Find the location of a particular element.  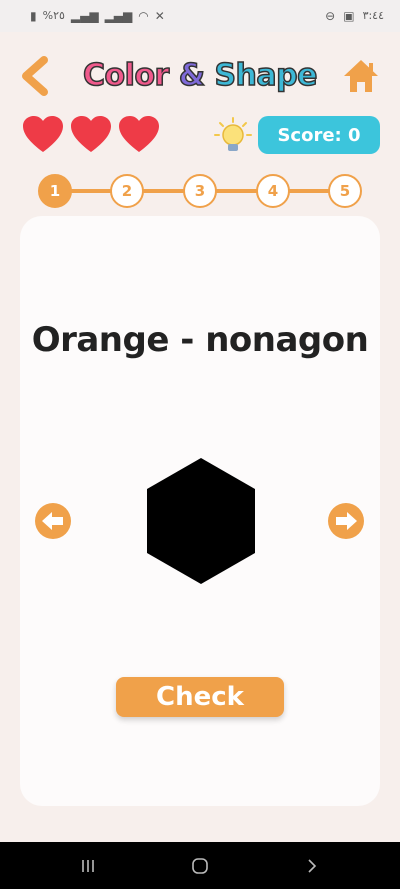

status-left: ▮ %٢٥ ▂▄▆ ▂▄▆ ◠ ✕ is located at coordinates (97, 15).